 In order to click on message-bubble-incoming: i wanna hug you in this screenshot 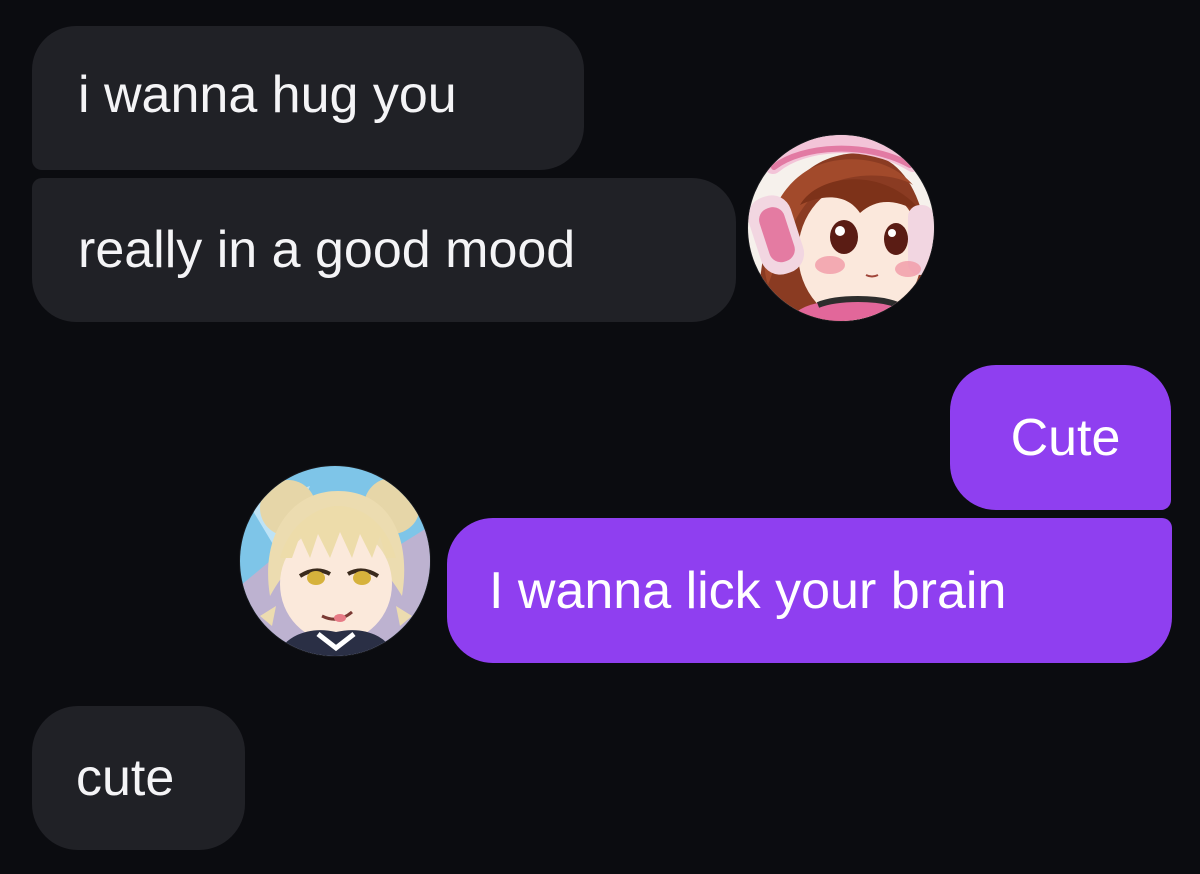, I will do `click(308, 98)`.